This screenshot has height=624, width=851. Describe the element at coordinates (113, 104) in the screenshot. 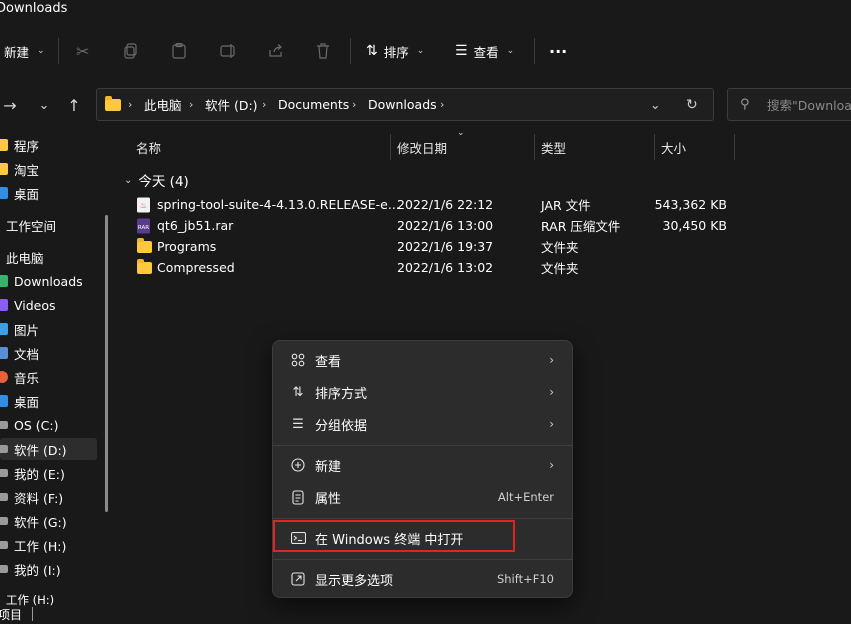

I see `address-folder-icon` at that location.